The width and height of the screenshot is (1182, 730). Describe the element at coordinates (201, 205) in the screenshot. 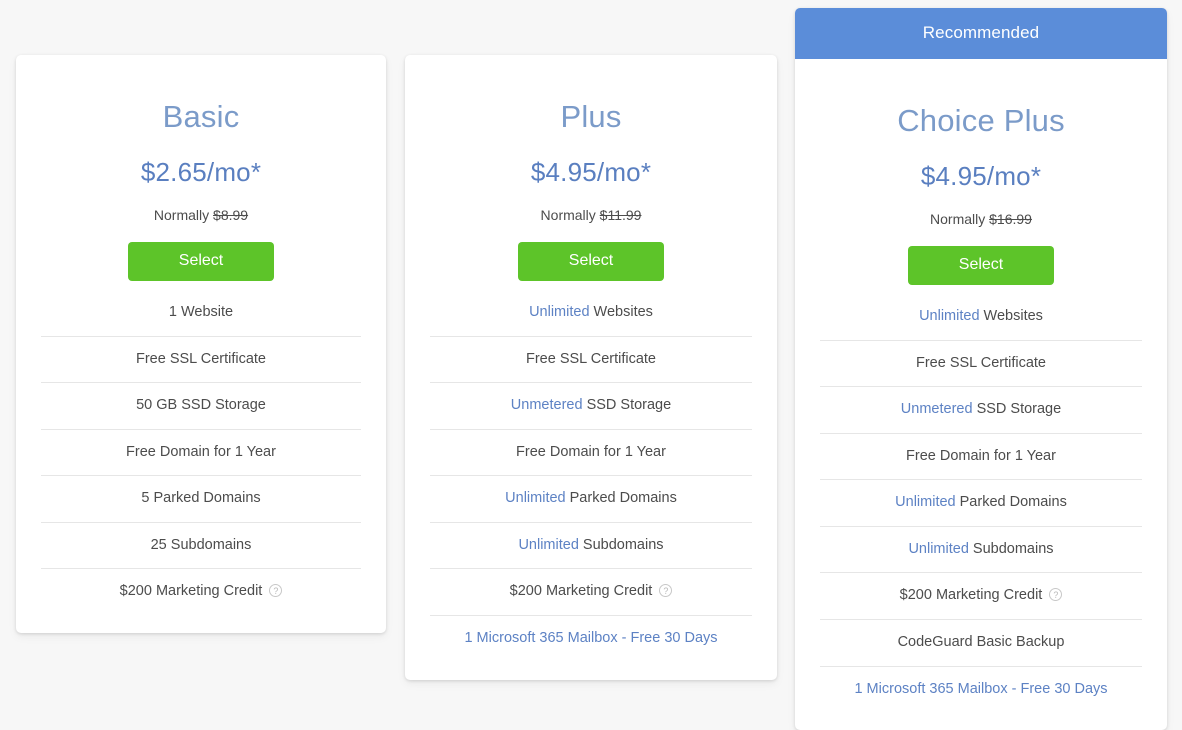

I see `plan-normally-basic: Normally $8.99` at that location.